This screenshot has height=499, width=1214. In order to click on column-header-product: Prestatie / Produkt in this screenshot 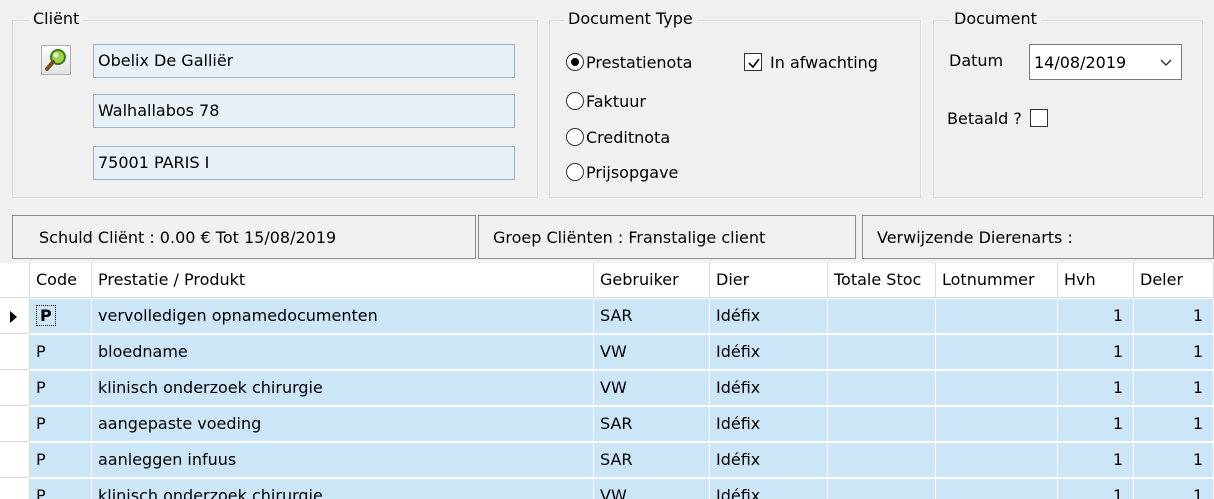, I will do `click(343, 280)`.